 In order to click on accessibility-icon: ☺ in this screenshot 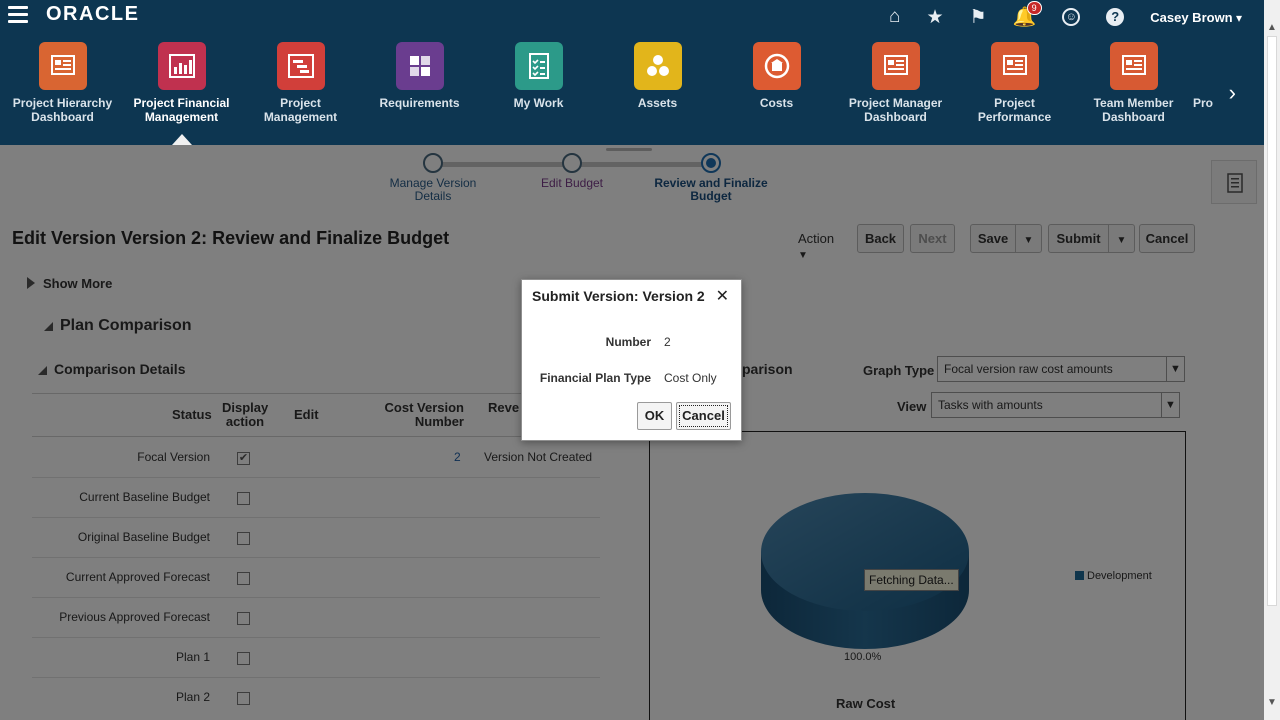, I will do `click(1071, 17)`.